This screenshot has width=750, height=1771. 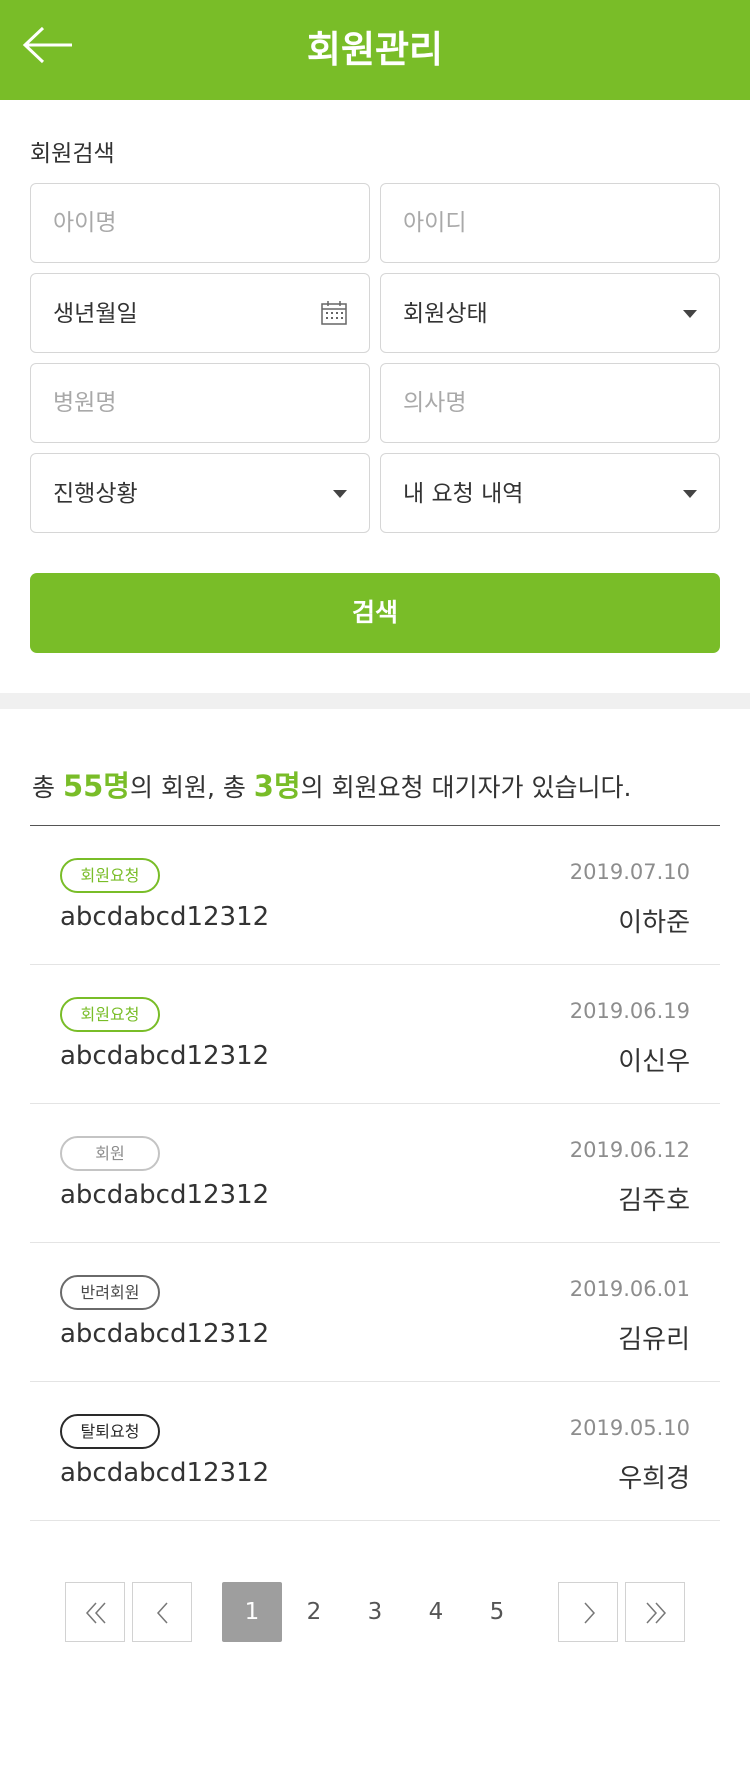 I want to click on app-header: 회원관리, so click(x=375, y=50).